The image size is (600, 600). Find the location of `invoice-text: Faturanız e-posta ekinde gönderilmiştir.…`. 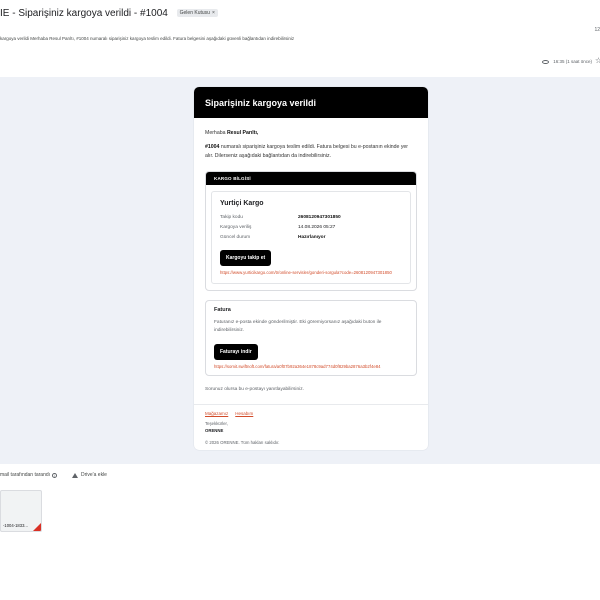

invoice-text: Faturanız e-posta ekinde gönderilmiştir.… is located at coordinates (298, 326).